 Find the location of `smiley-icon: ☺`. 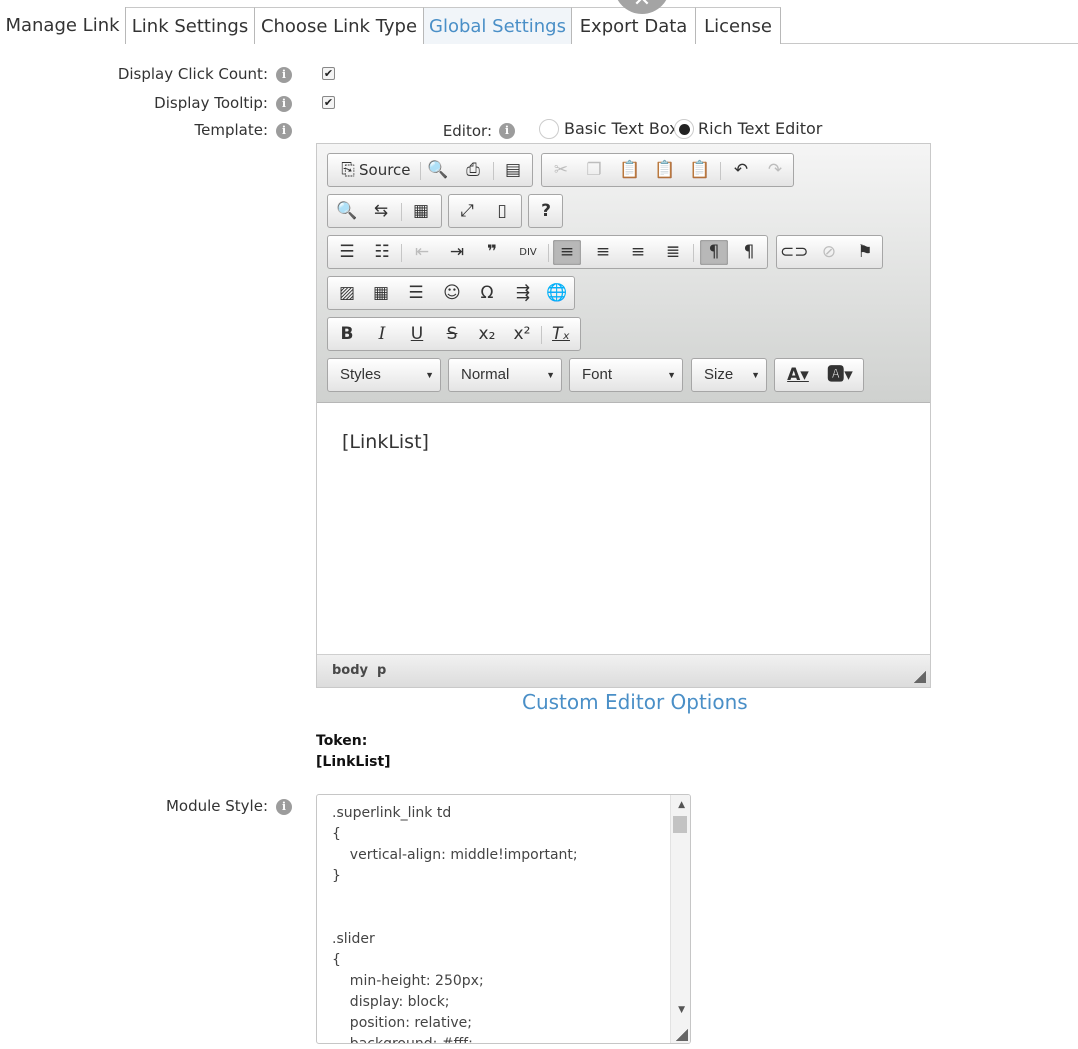

smiley-icon: ☺ is located at coordinates (452, 293).